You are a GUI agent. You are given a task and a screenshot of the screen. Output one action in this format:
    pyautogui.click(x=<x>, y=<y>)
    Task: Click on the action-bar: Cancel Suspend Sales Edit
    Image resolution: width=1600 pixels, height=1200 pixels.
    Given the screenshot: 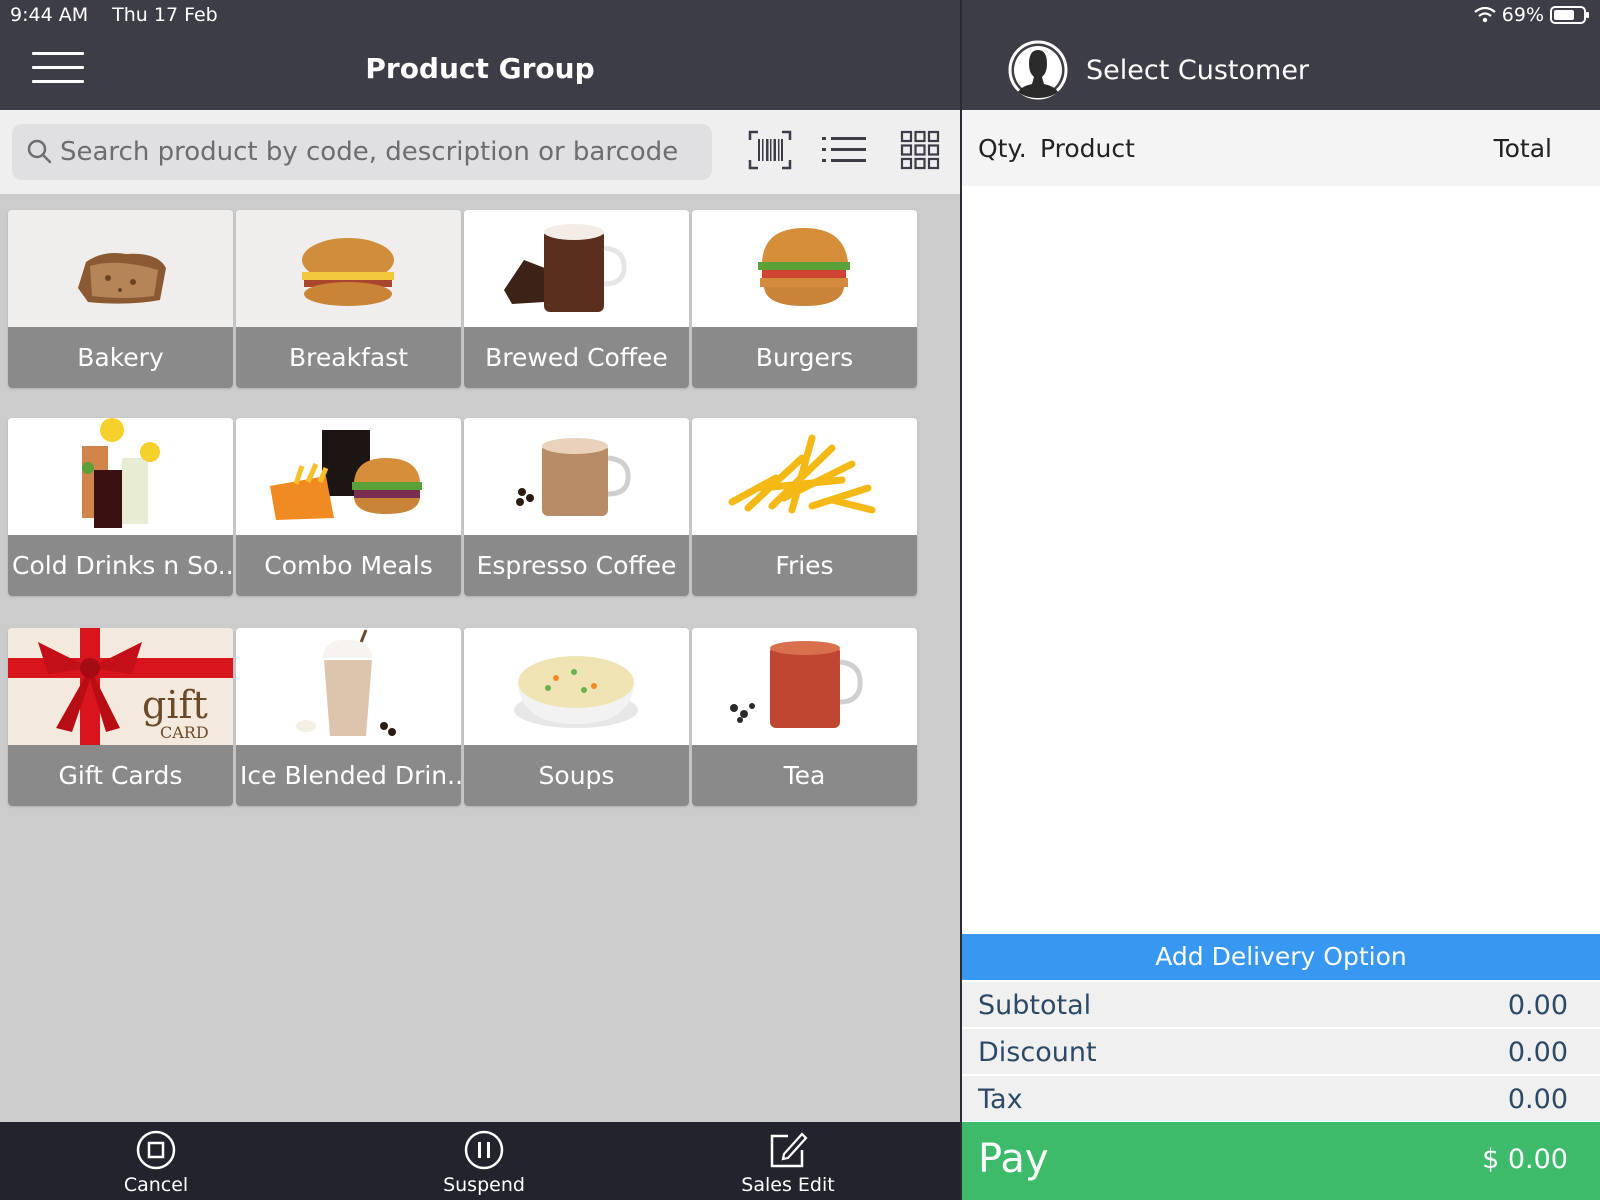 What is the action you would take?
    pyautogui.click(x=480, y=1161)
    